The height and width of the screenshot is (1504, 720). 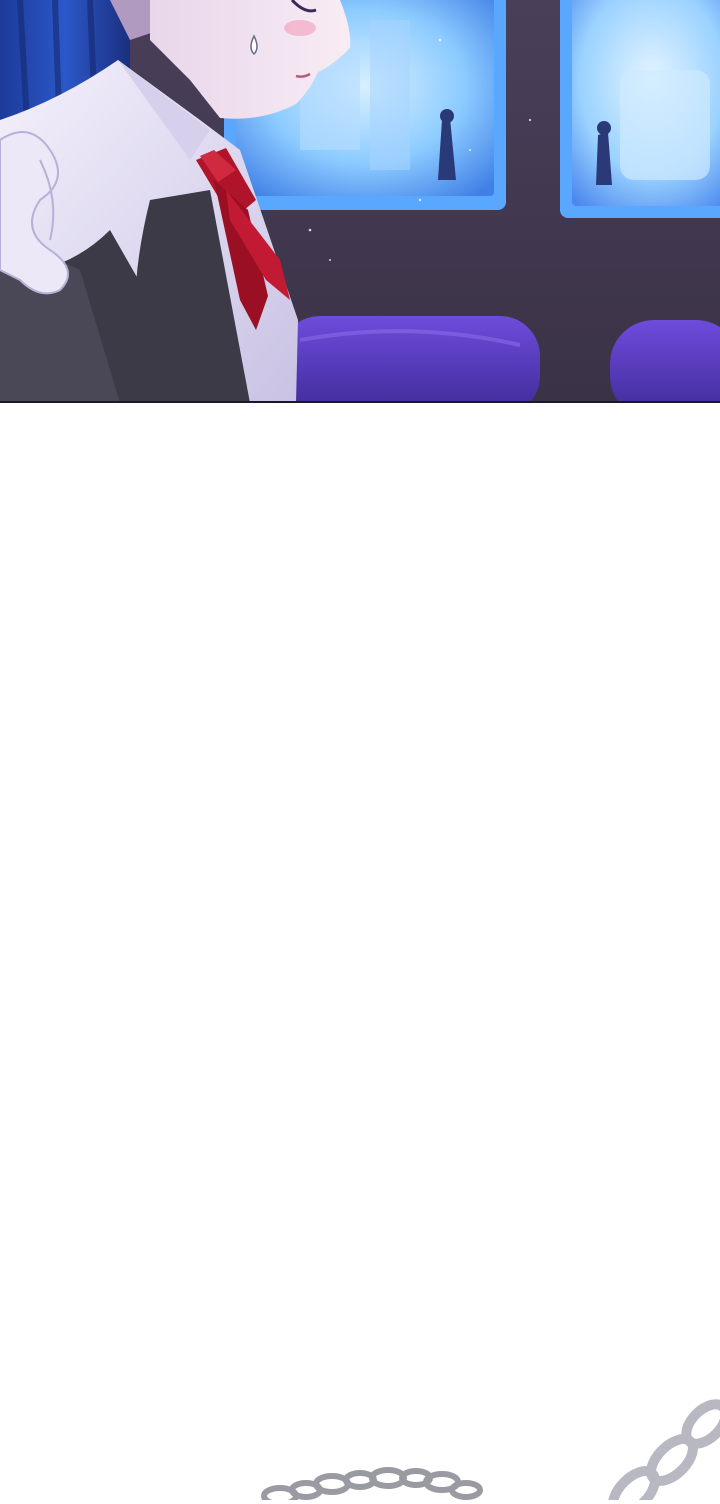 I want to click on window-right, so click(x=640, y=109).